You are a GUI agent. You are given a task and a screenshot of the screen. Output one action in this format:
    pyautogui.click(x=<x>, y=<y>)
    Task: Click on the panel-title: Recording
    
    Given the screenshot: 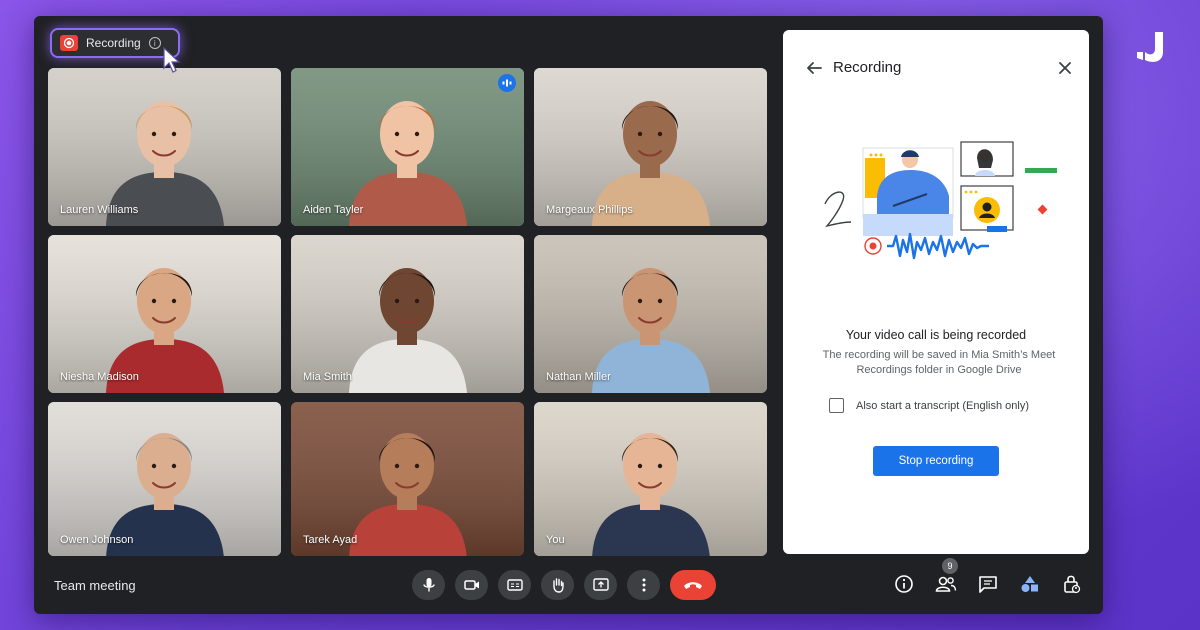 What is the action you would take?
    pyautogui.click(x=867, y=67)
    